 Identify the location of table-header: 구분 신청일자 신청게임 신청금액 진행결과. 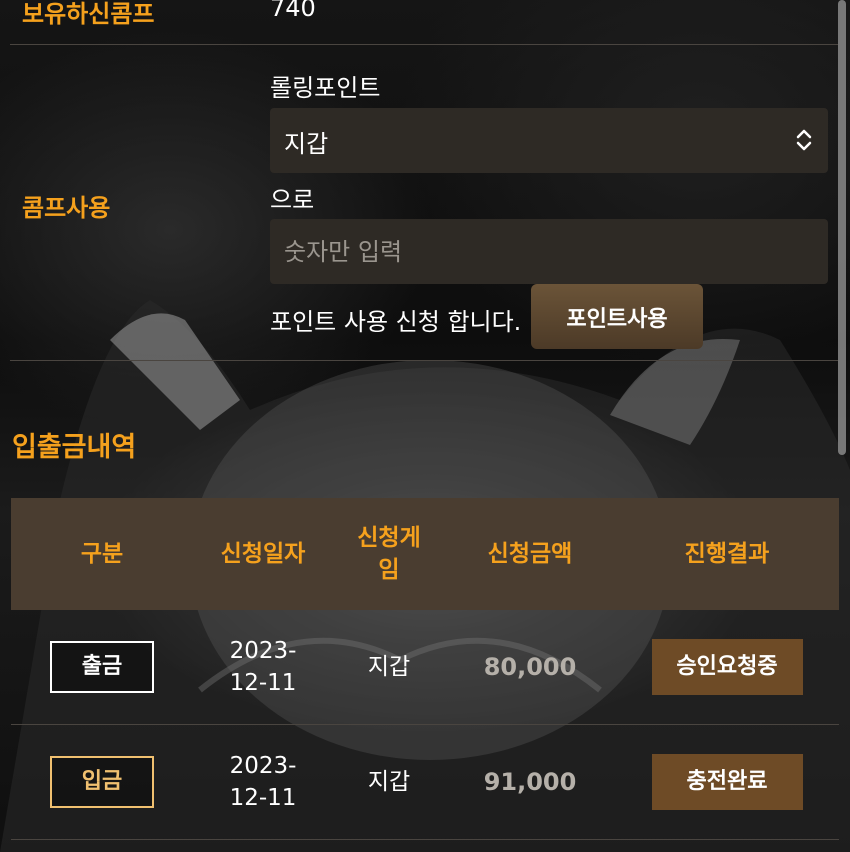
(425, 554).